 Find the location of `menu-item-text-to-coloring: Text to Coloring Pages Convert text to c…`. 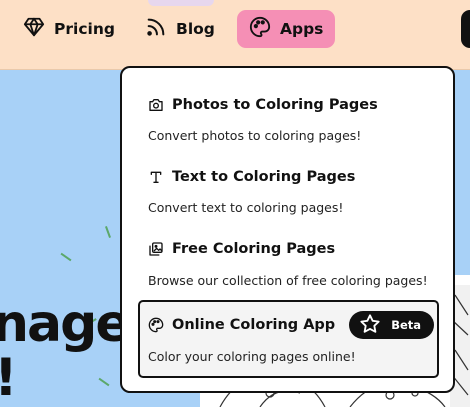

menu-item-text-to-coloring: Text to Coloring Pages Convert text to c… is located at coordinates (287, 184).